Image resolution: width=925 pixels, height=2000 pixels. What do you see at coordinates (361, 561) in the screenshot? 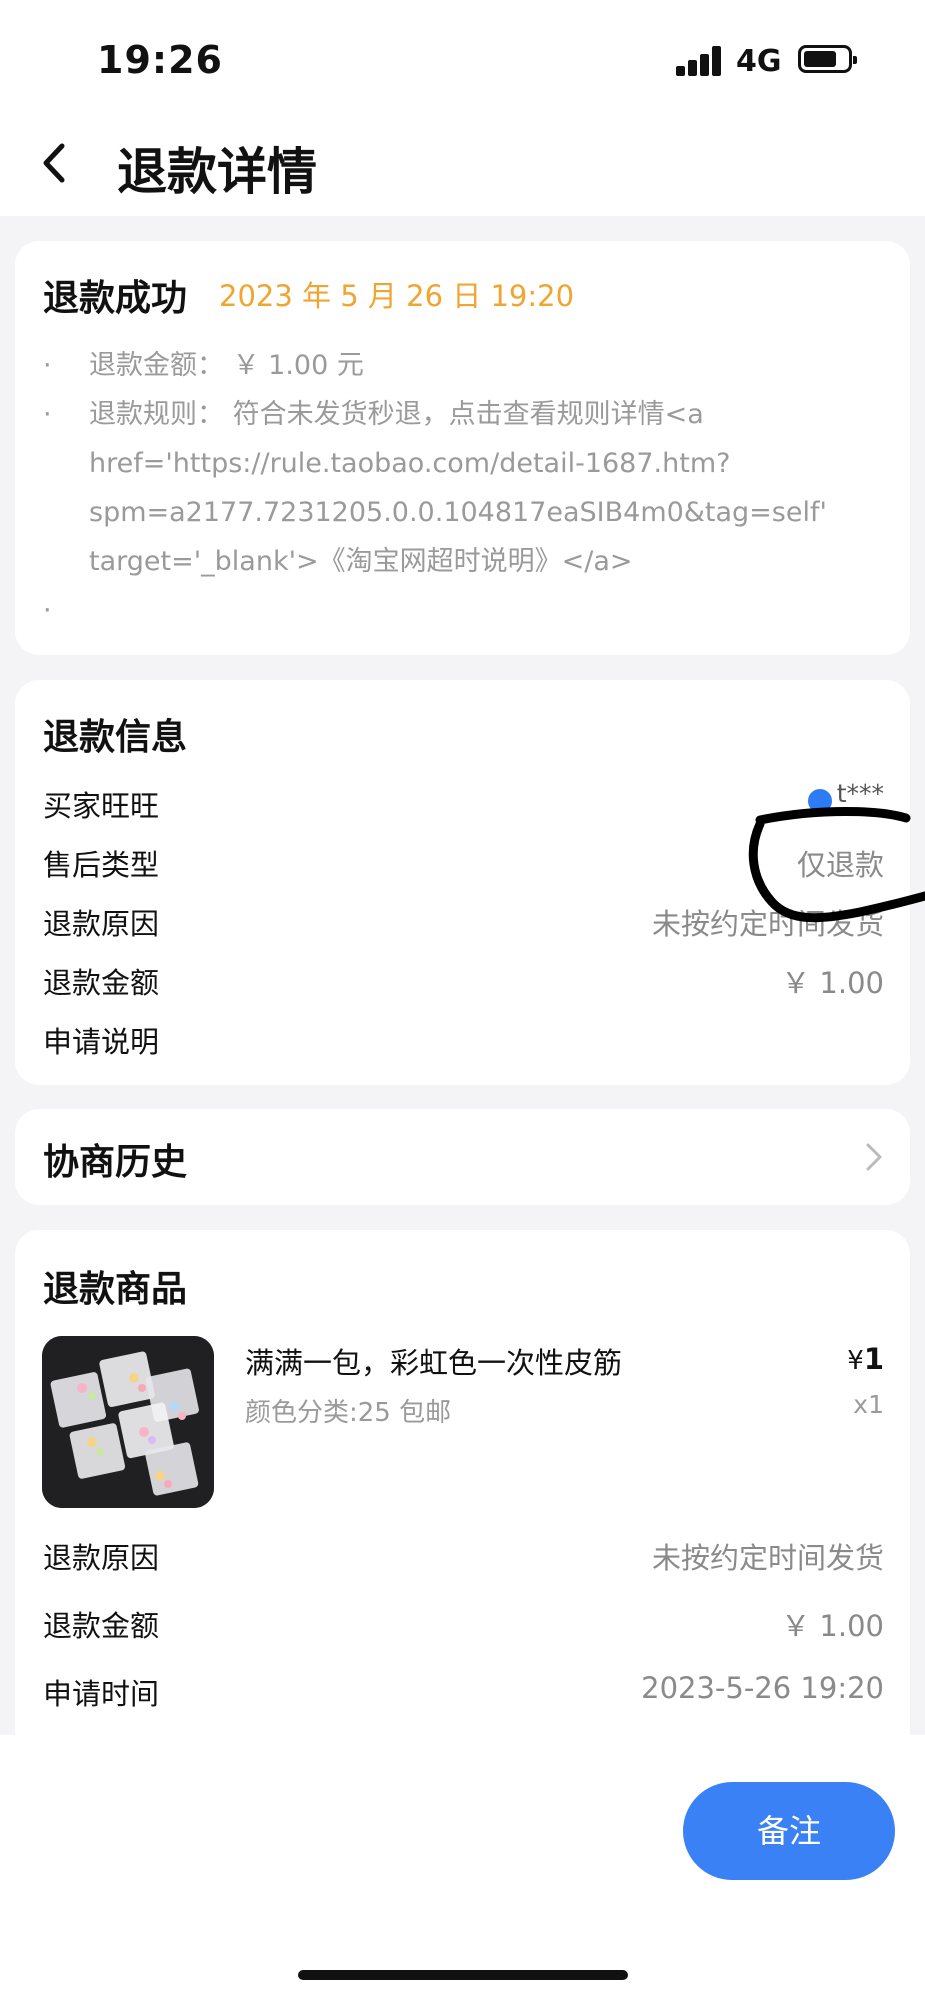
I see `refund-rule-text-cont: target='_blank'>《淘宝网超时说明》</a>` at bounding box center [361, 561].